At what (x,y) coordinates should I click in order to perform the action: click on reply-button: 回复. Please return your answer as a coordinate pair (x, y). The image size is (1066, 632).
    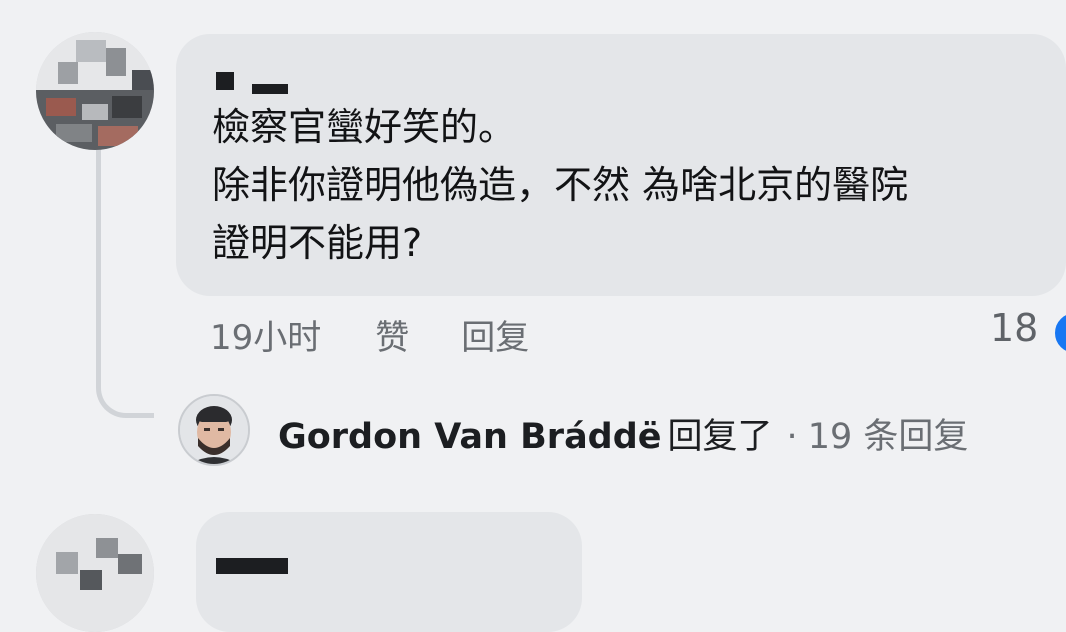
    Looking at the image, I should click on (495, 334).